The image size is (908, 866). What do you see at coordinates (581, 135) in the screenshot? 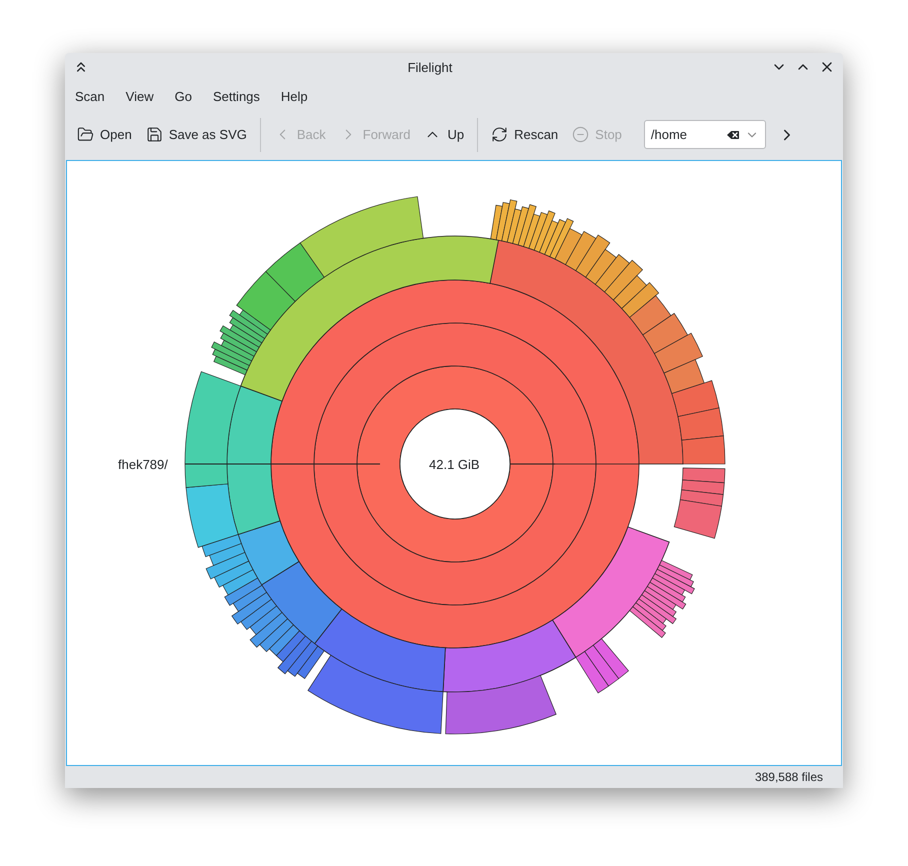
I see `stop-icon` at bounding box center [581, 135].